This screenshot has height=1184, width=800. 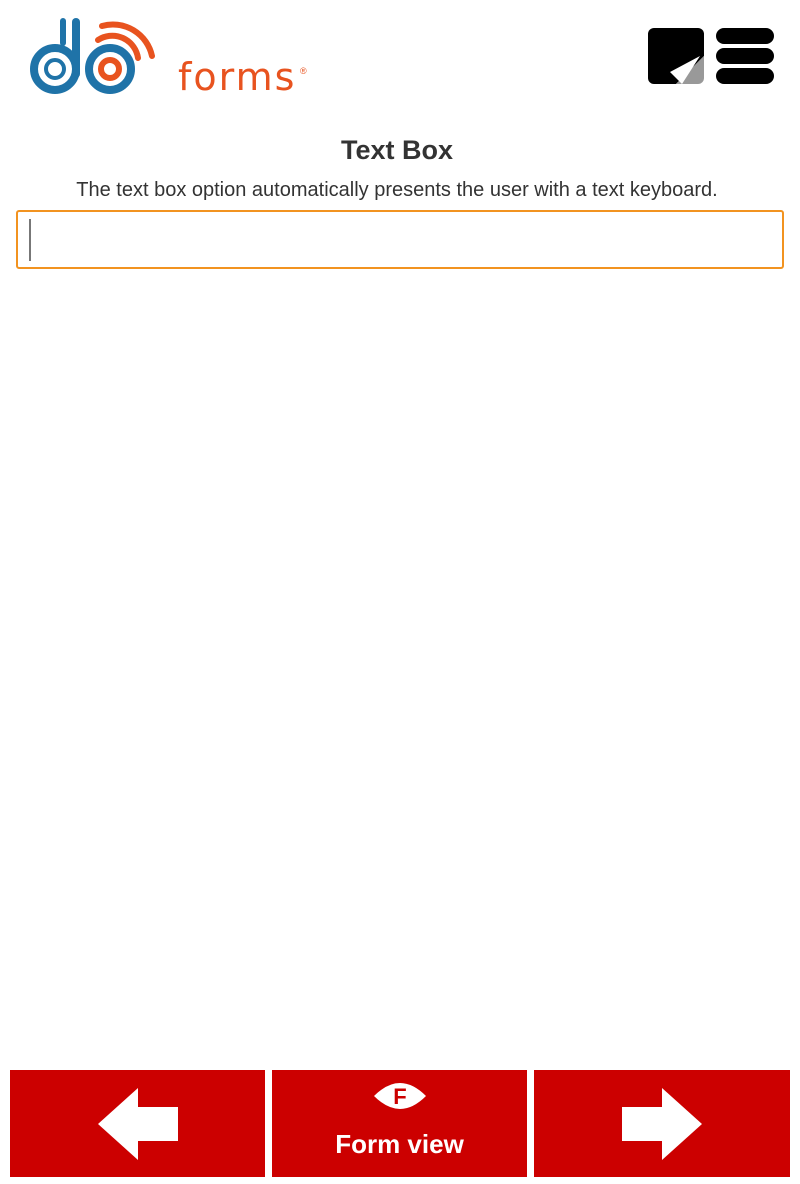 I want to click on form-view-label: Form view, so click(x=399, y=1144).